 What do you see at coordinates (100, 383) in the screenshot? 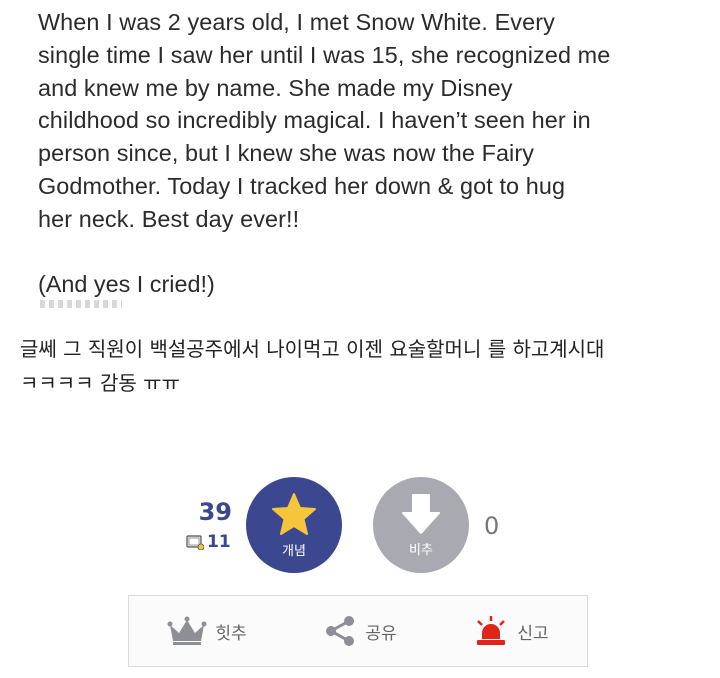
I see `post-body-line-2: ㅋㅋㅋㅋ 감동 ㅠㅠ` at bounding box center [100, 383].